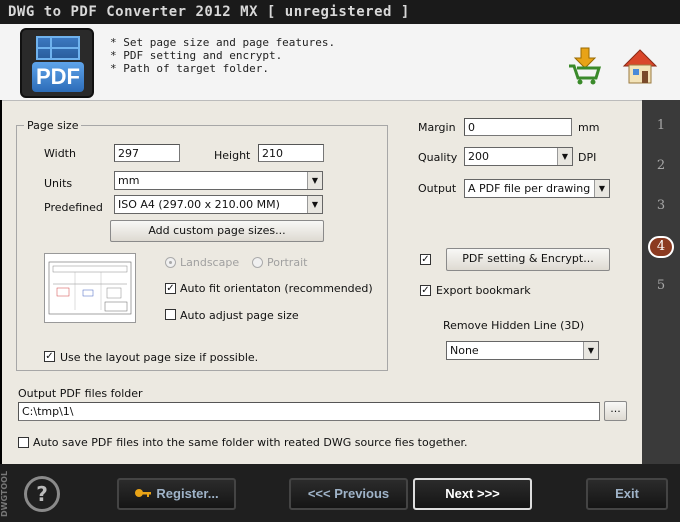 This screenshot has width=680, height=522. I want to click on auto-fit-checkbox: ✓, so click(170, 288).